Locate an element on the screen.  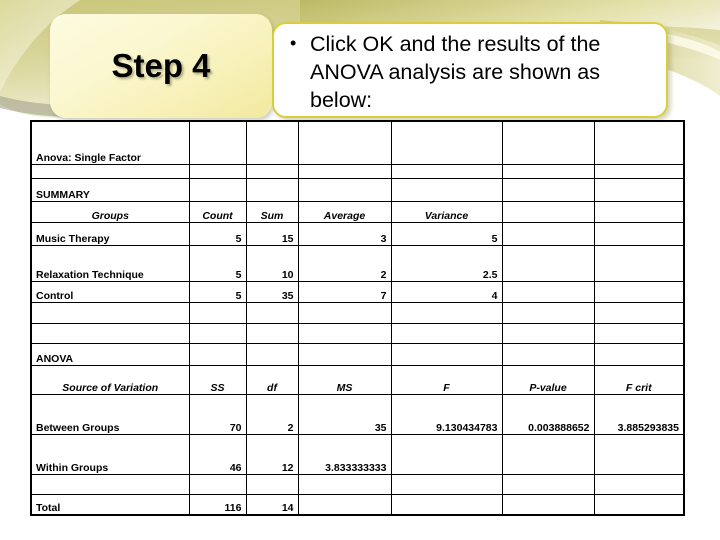
cell-sum: 15 is located at coordinates (272, 233).